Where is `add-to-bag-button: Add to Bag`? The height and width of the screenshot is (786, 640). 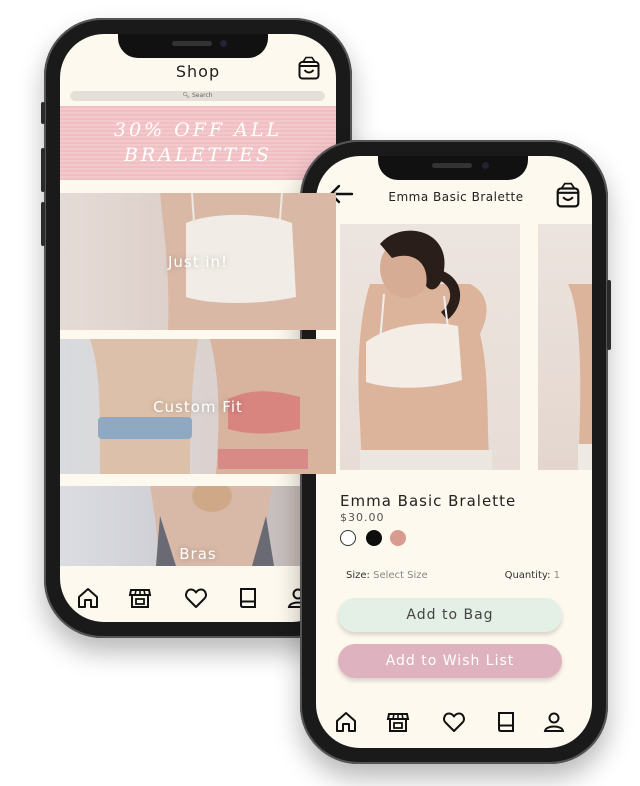 add-to-bag-button: Add to Bag is located at coordinates (450, 615).